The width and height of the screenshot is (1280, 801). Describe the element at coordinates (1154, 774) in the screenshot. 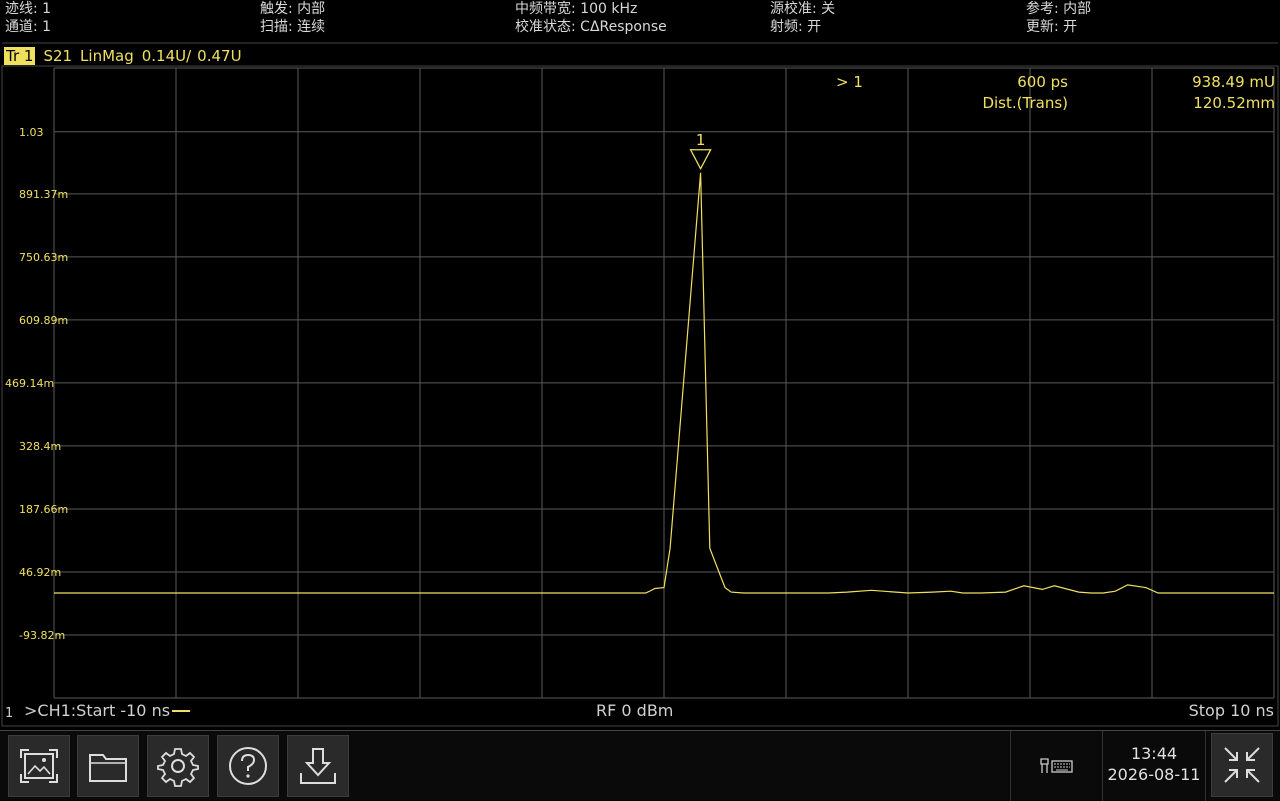

I see `clock-date: 2026-08-11` at that location.